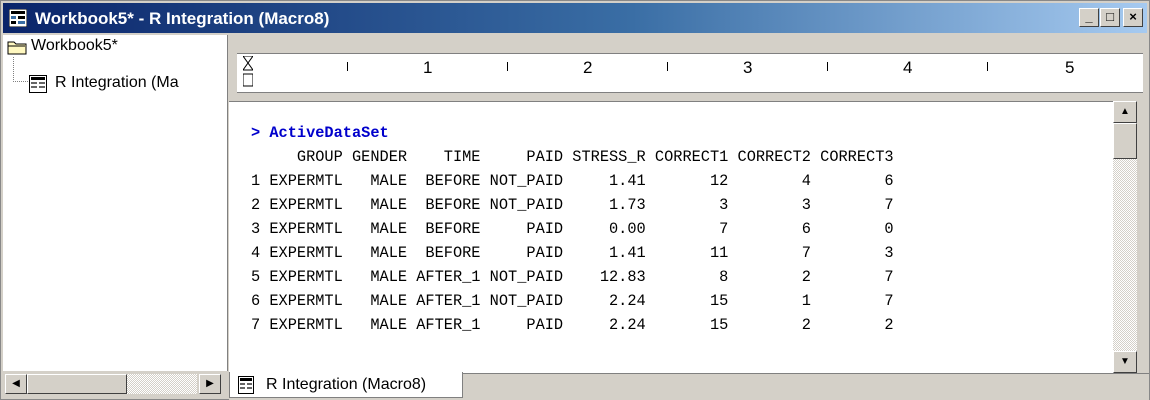  I want to click on tree-item-label: R Integration (Ma, so click(117, 82).